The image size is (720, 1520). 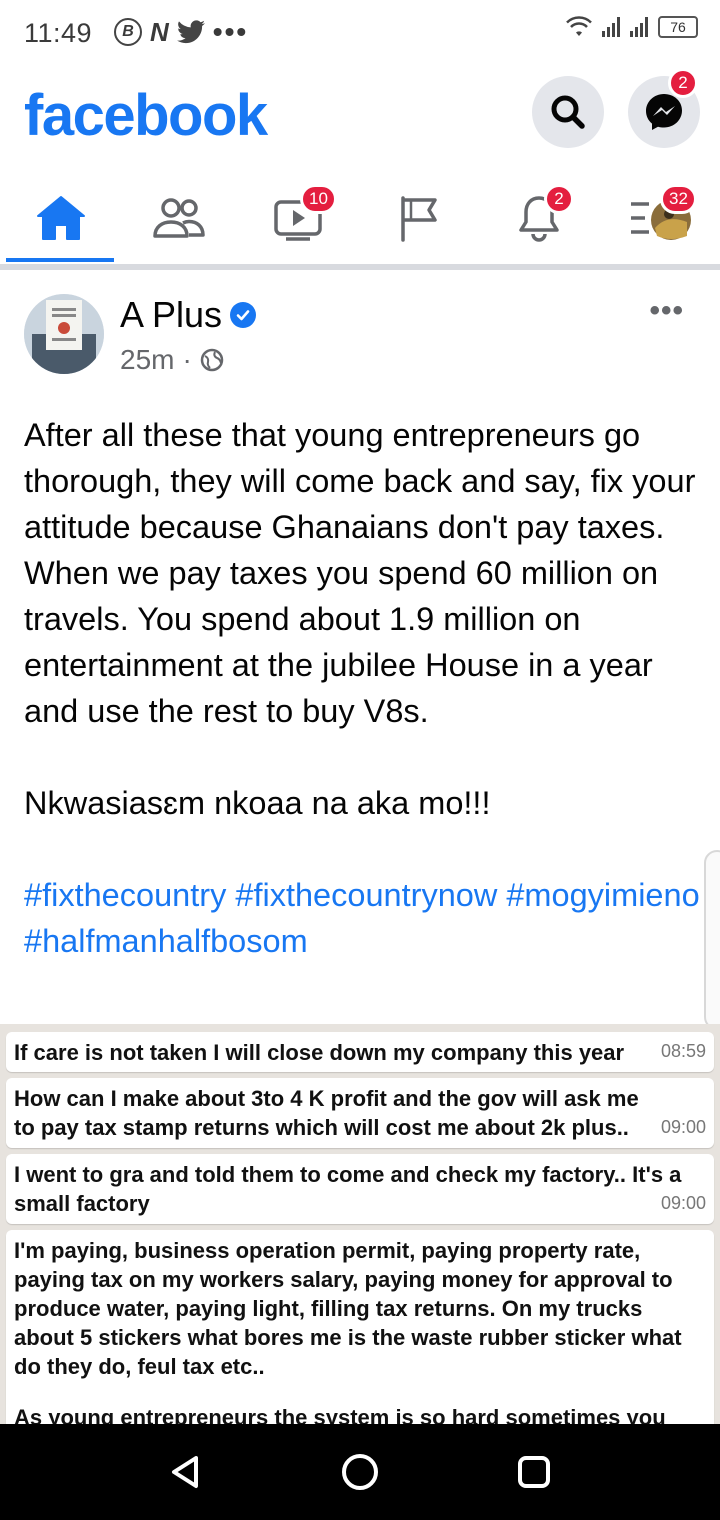 I want to click on n-app-icon: N, so click(x=159, y=31).